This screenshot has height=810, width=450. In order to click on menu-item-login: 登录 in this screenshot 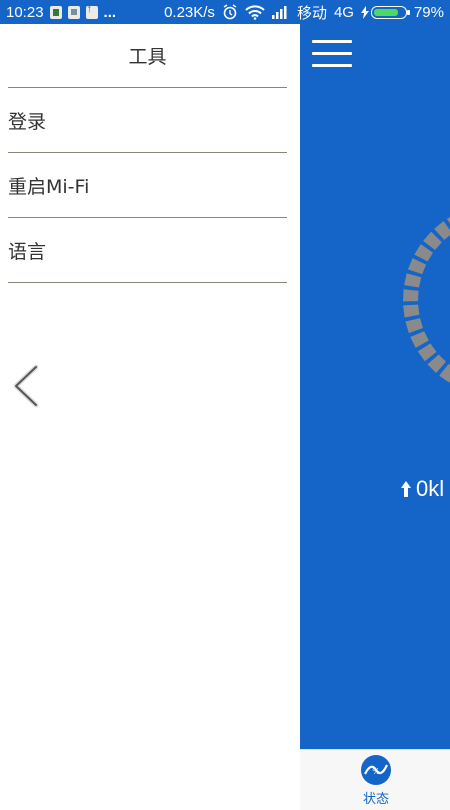, I will do `click(147, 120)`.